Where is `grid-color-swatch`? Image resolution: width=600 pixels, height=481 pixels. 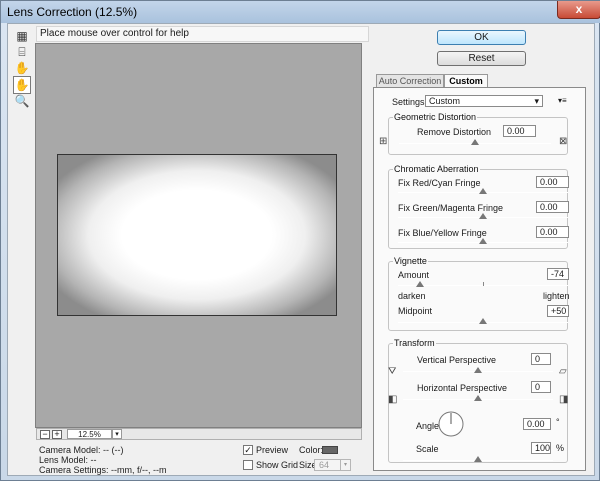
grid-color-swatch is located at coordinates (330, 450).